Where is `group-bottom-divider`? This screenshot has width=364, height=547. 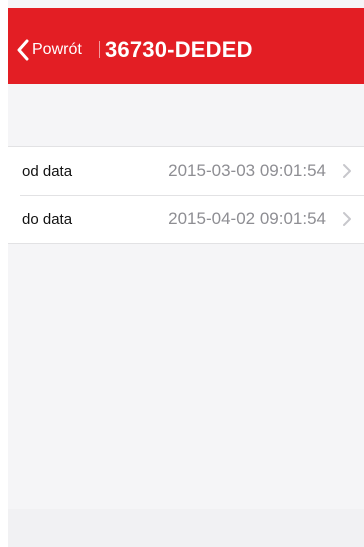 group-bottom-divider is located at coordinates (186, 243).